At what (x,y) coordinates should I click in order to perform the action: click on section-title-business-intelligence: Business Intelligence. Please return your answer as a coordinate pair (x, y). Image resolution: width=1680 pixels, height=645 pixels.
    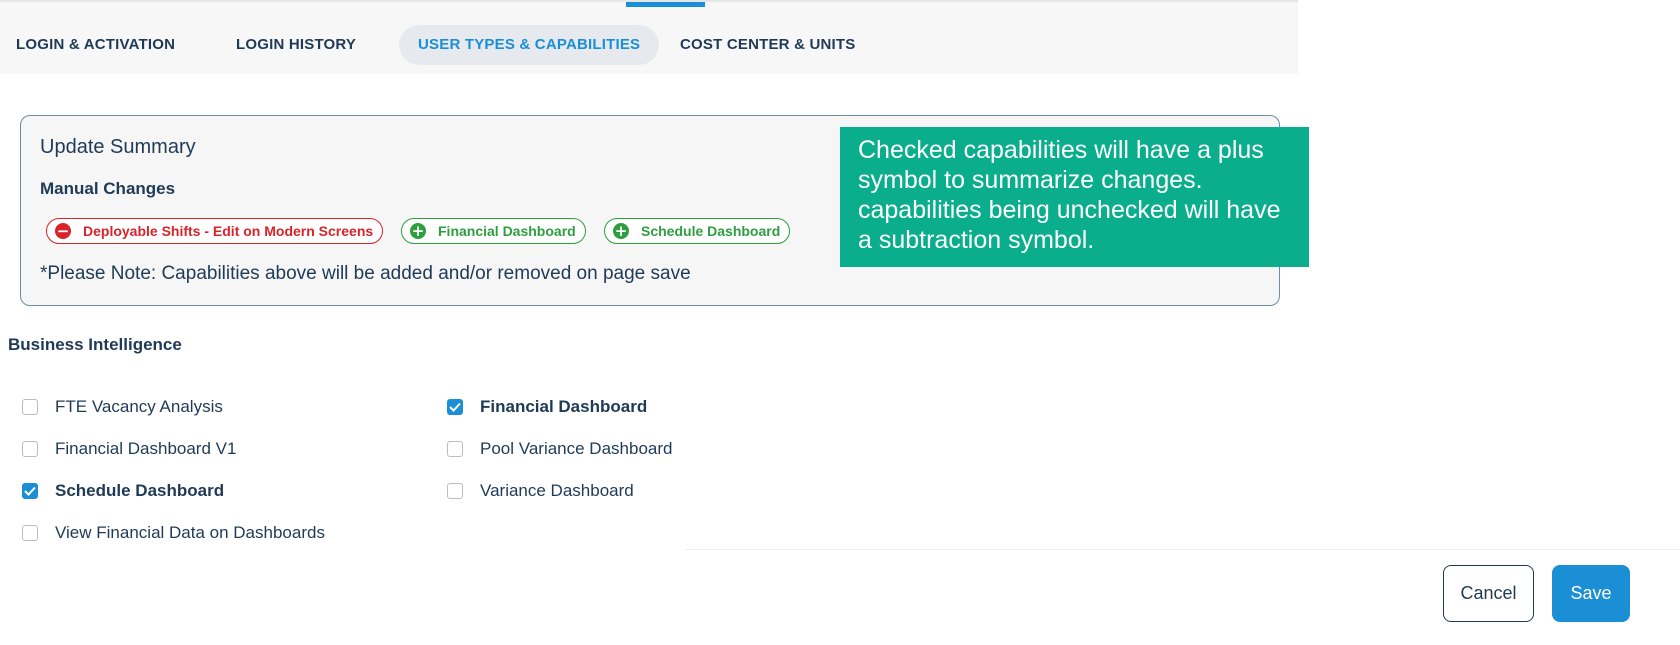
    Looking at the image, I should click on (95, 344).